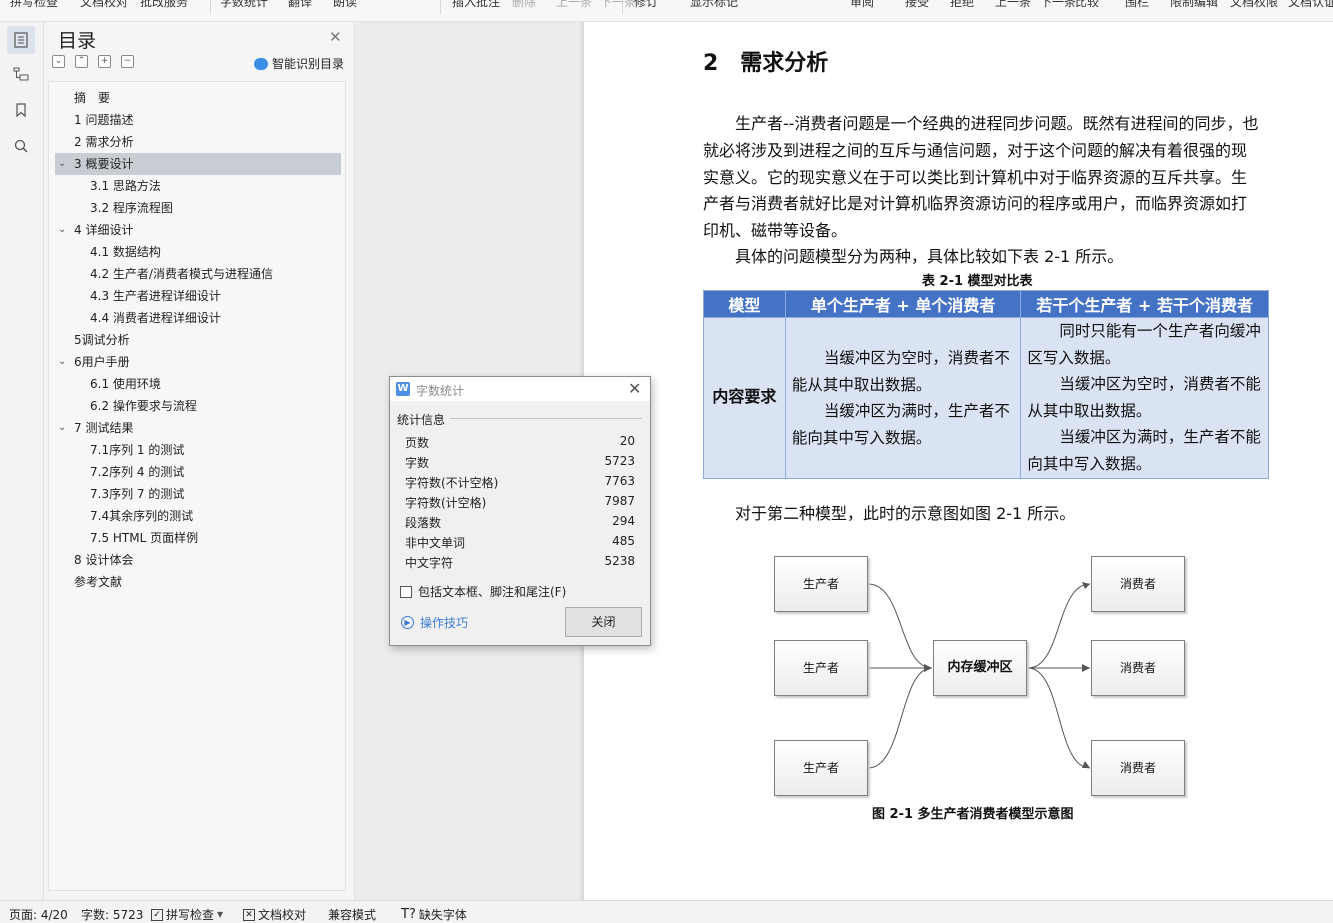 This screenshot has width=1333, height=923. What do you see at coordinates (164, 5) in the screenshot?
I see `ribbon-review-service: 批改服务` at bounding box center [164, 5].